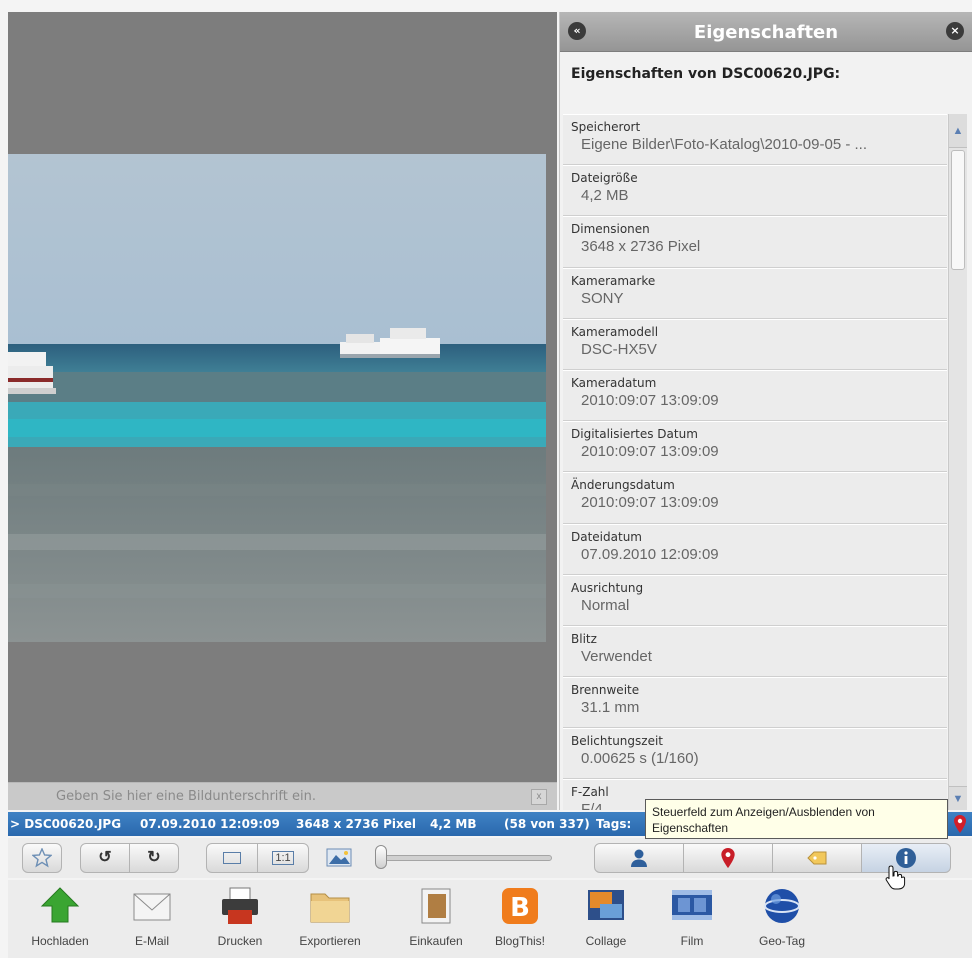 This screenshot has width=972, height=958. I want to click on status-filename: > DSC00620.JPG, so click(66, 824).